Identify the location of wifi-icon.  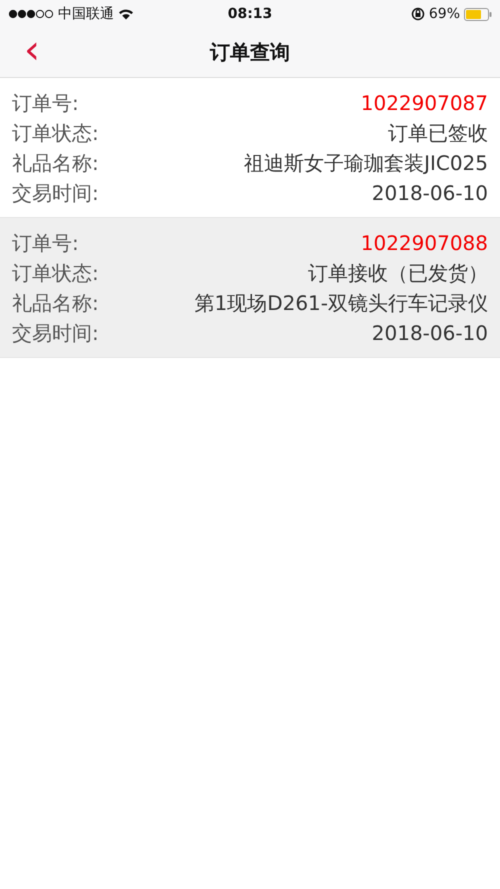
(126, 14).